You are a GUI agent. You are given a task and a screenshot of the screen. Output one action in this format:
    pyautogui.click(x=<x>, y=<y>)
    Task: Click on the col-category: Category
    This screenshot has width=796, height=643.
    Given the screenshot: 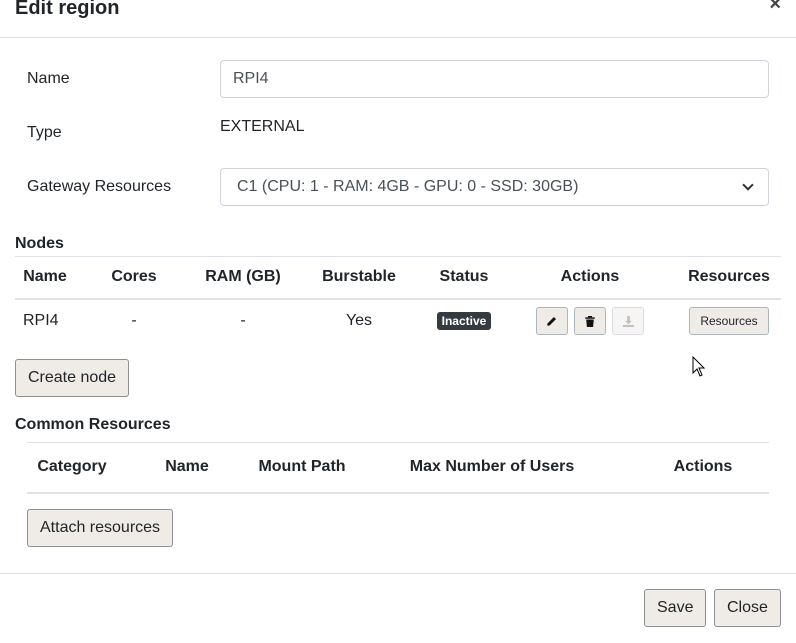 What is the action you would take?
    pyautogui.click(x=72, y=468)
    